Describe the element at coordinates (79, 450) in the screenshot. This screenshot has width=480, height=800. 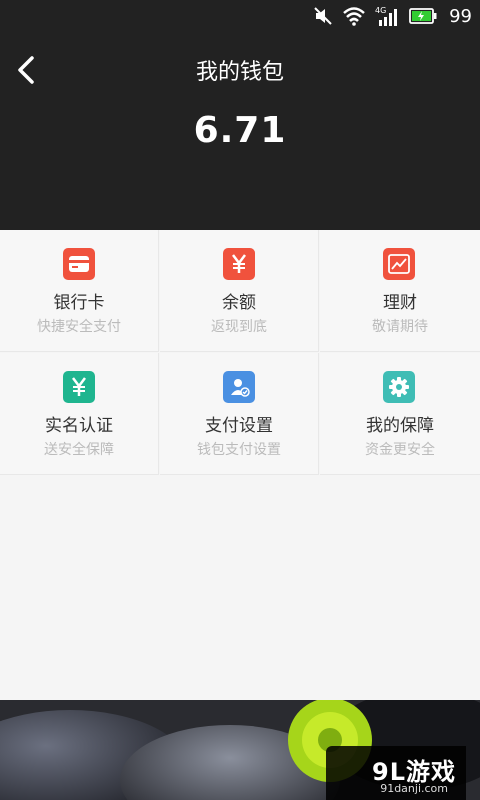
I see `menu-item-subtitle: 送安全保障` at that location.